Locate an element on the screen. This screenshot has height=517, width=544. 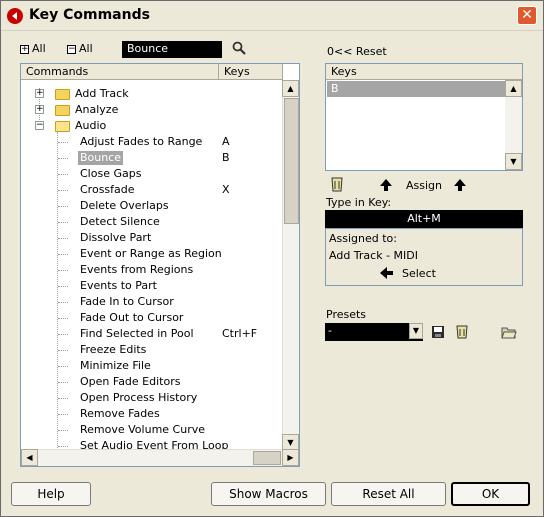
command-label: Remove Volume Curve is located at coordinates (142, 429).